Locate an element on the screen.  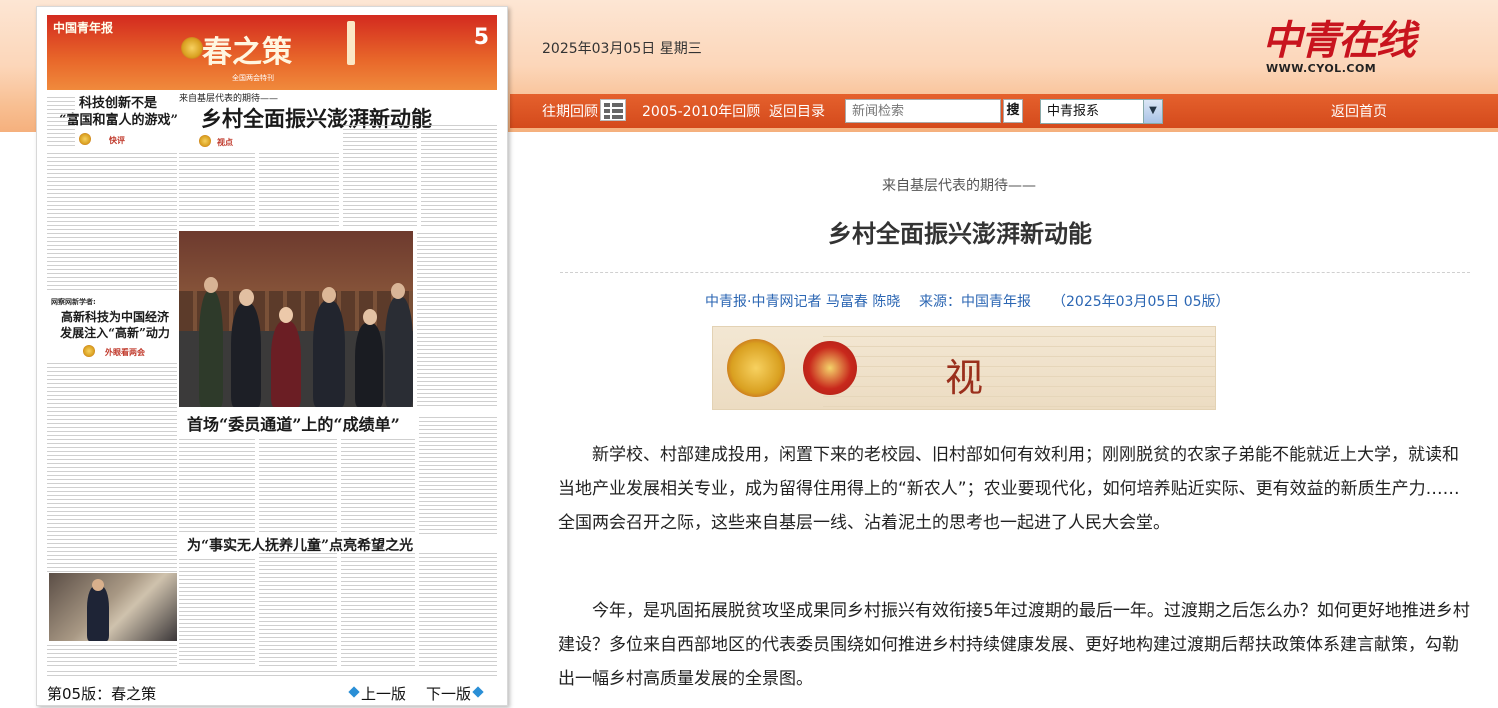
next-arrow-icon is located at coordinates (478, 692).